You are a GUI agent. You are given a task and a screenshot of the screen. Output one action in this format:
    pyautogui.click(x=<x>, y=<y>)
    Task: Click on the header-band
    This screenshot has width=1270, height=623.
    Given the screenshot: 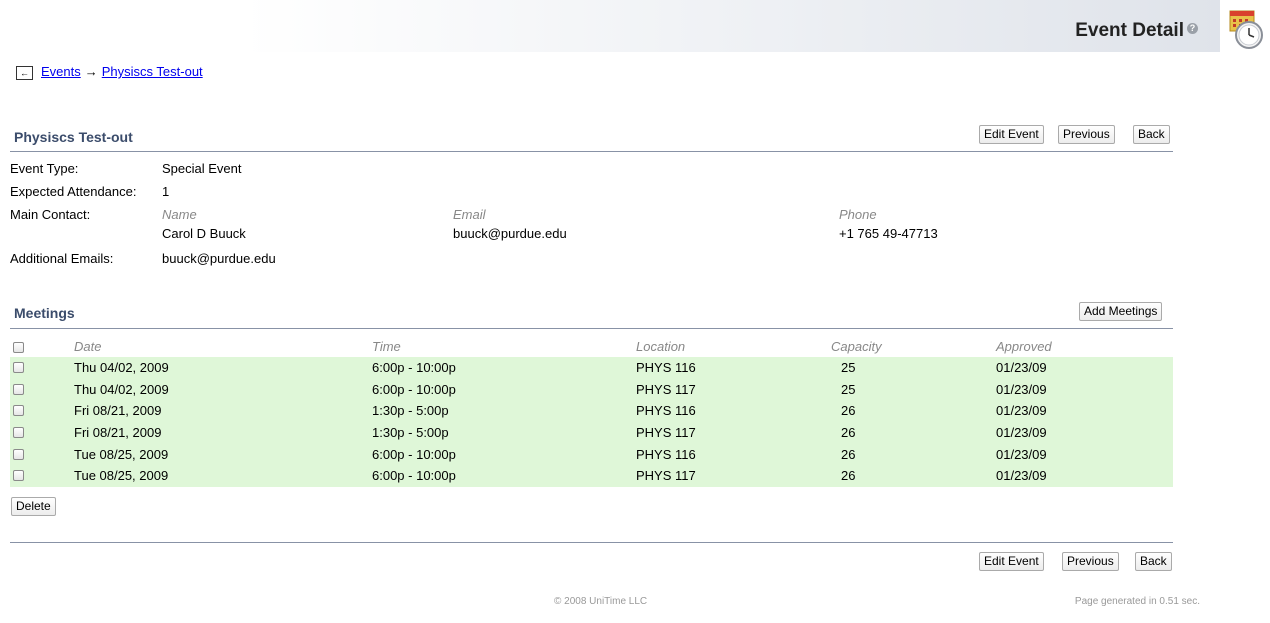 What is the action you would take?
    pyautogui.click(x=610, y=26)
    